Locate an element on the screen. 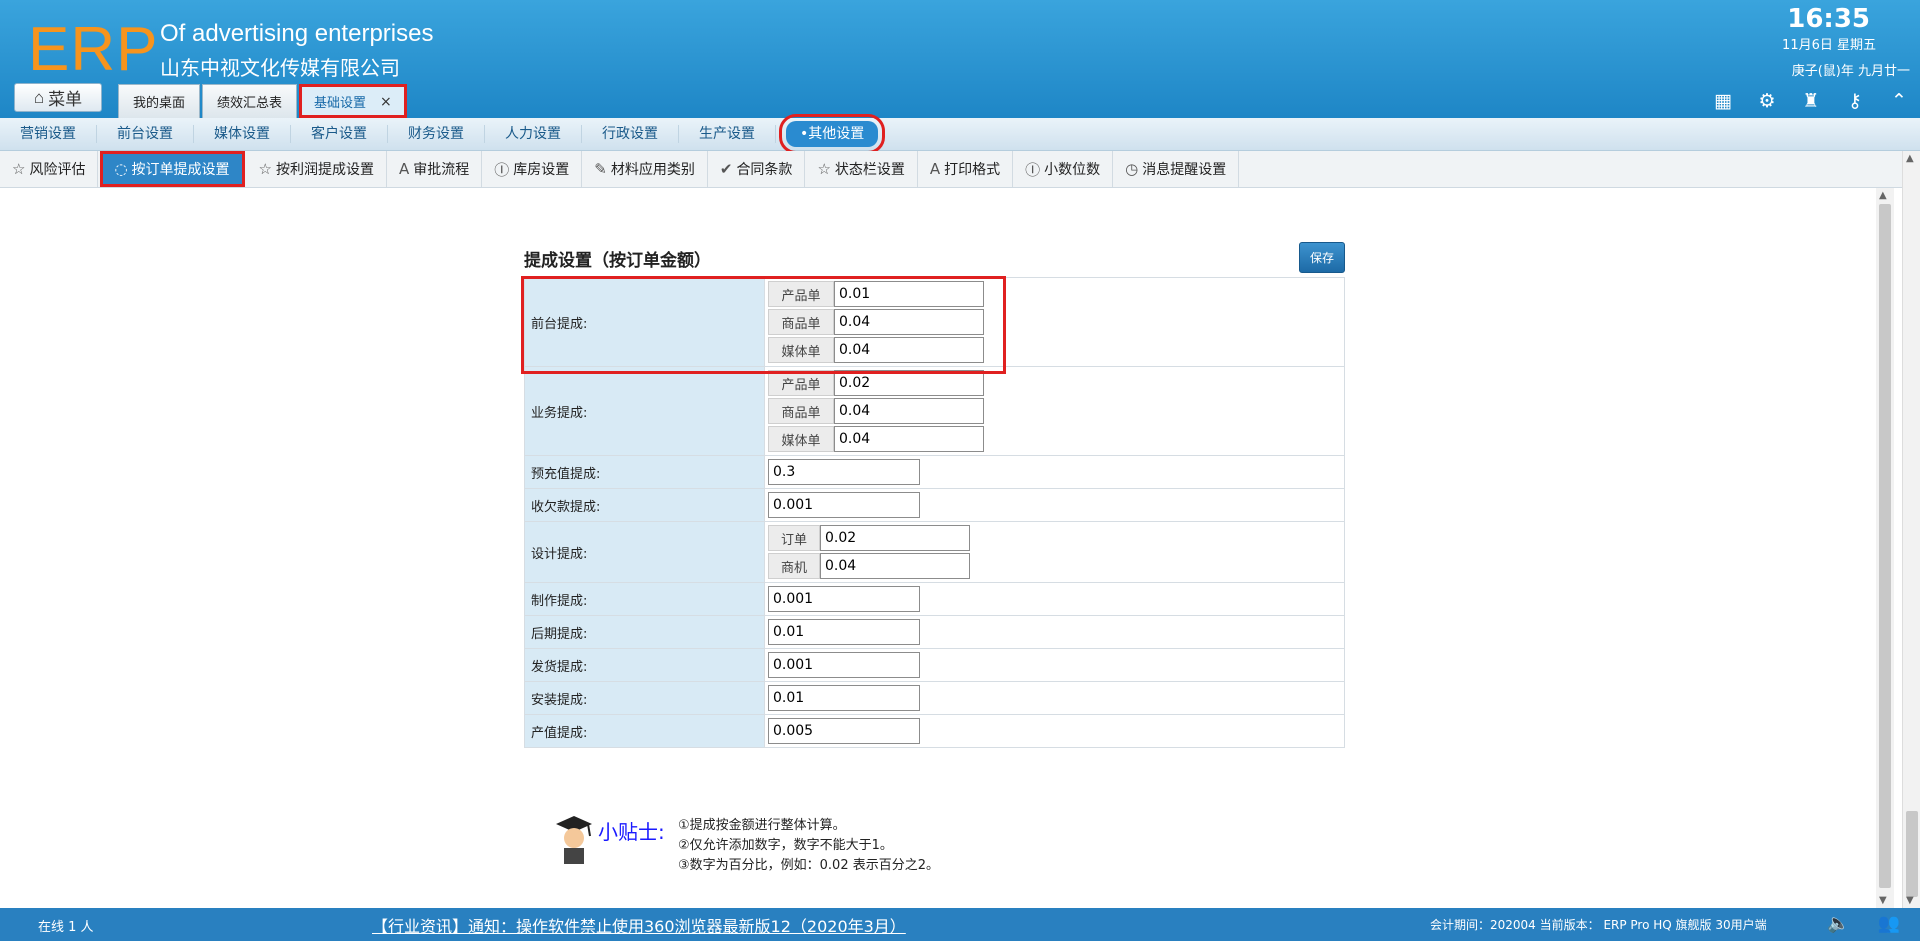 The image size is (1920, 941). production-input is located at coordinates (844, 599).